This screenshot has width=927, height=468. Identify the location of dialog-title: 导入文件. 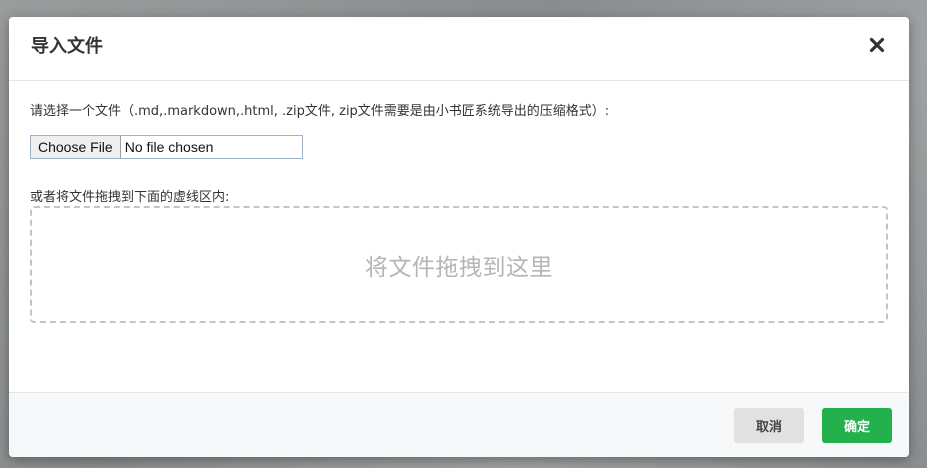
(67, 46).